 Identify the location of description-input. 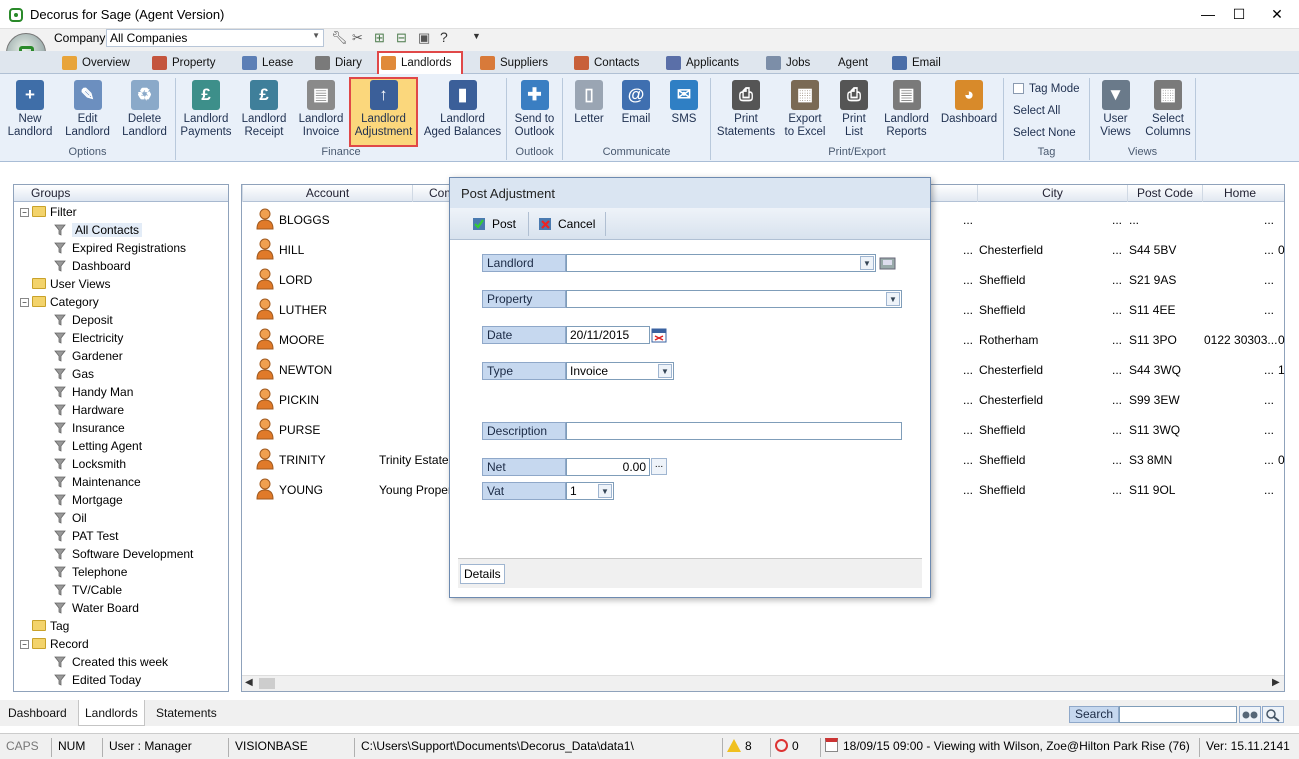
(734, 431).